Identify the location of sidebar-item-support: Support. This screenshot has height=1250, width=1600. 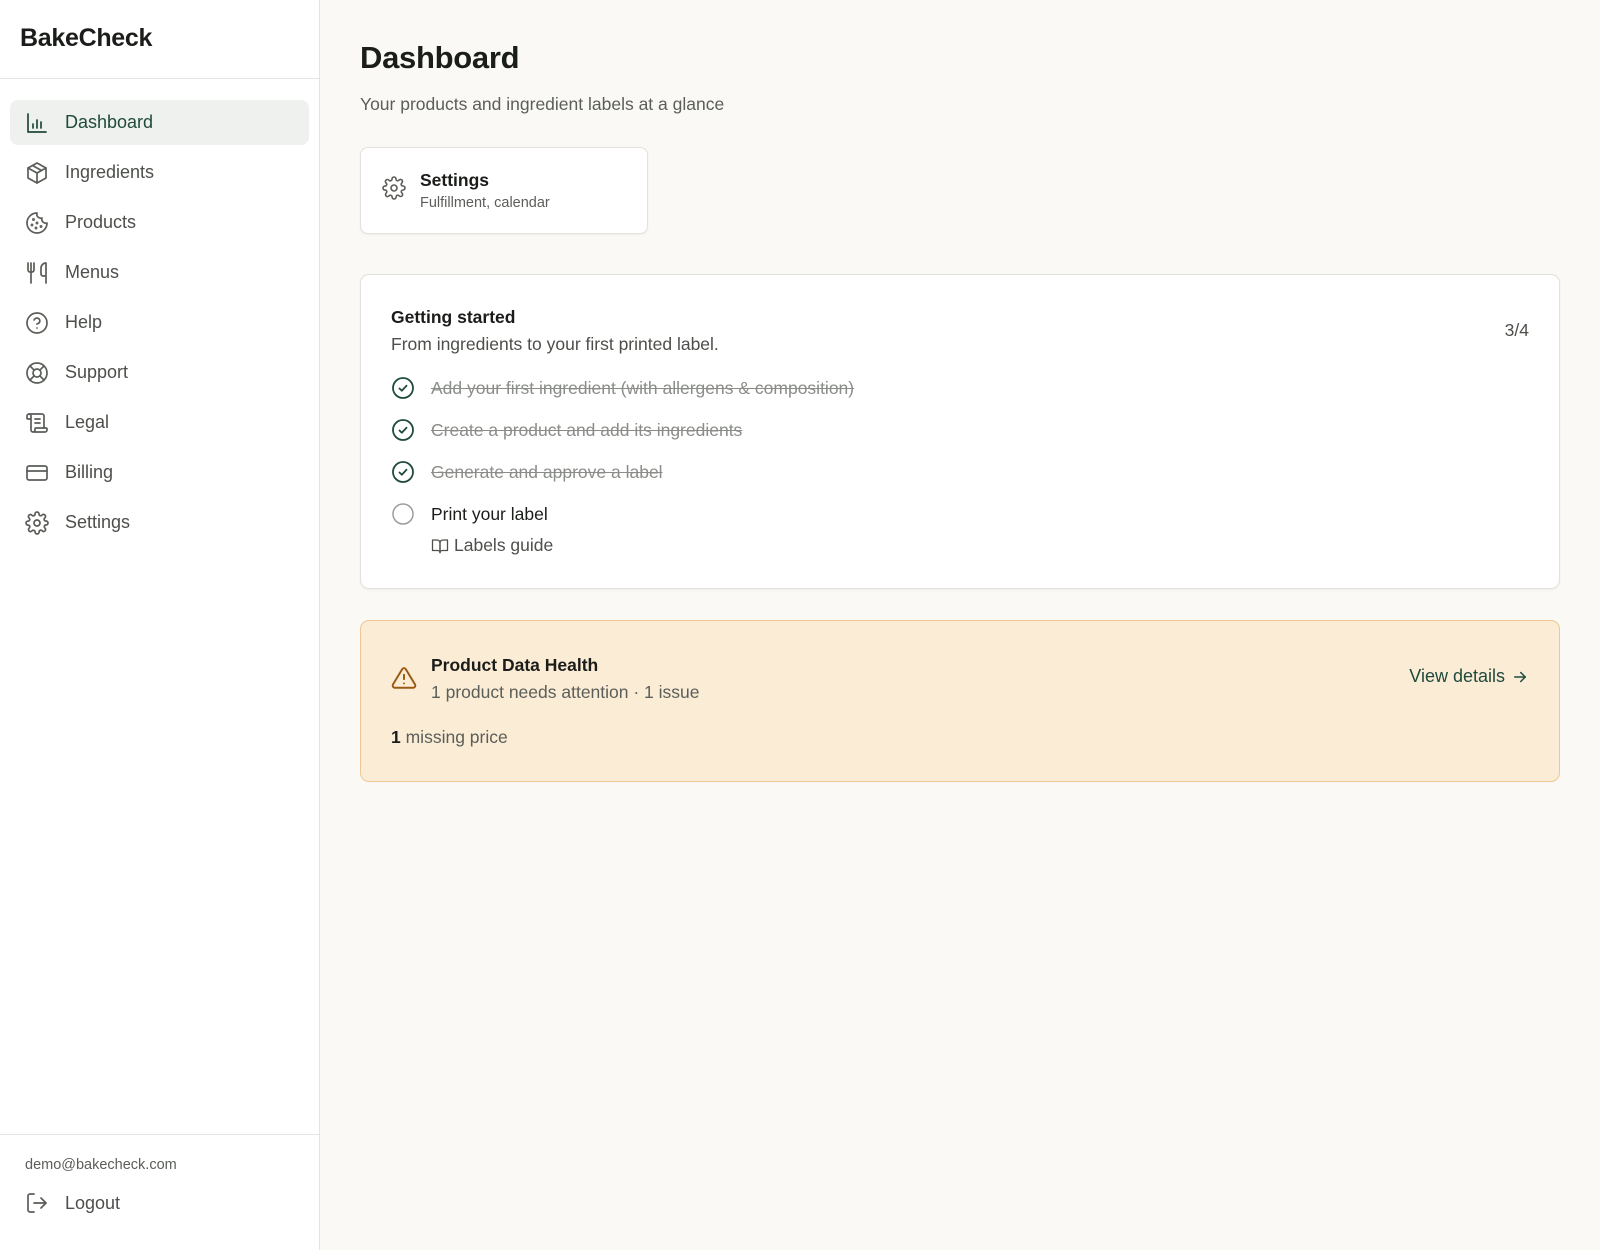
(159, 372).